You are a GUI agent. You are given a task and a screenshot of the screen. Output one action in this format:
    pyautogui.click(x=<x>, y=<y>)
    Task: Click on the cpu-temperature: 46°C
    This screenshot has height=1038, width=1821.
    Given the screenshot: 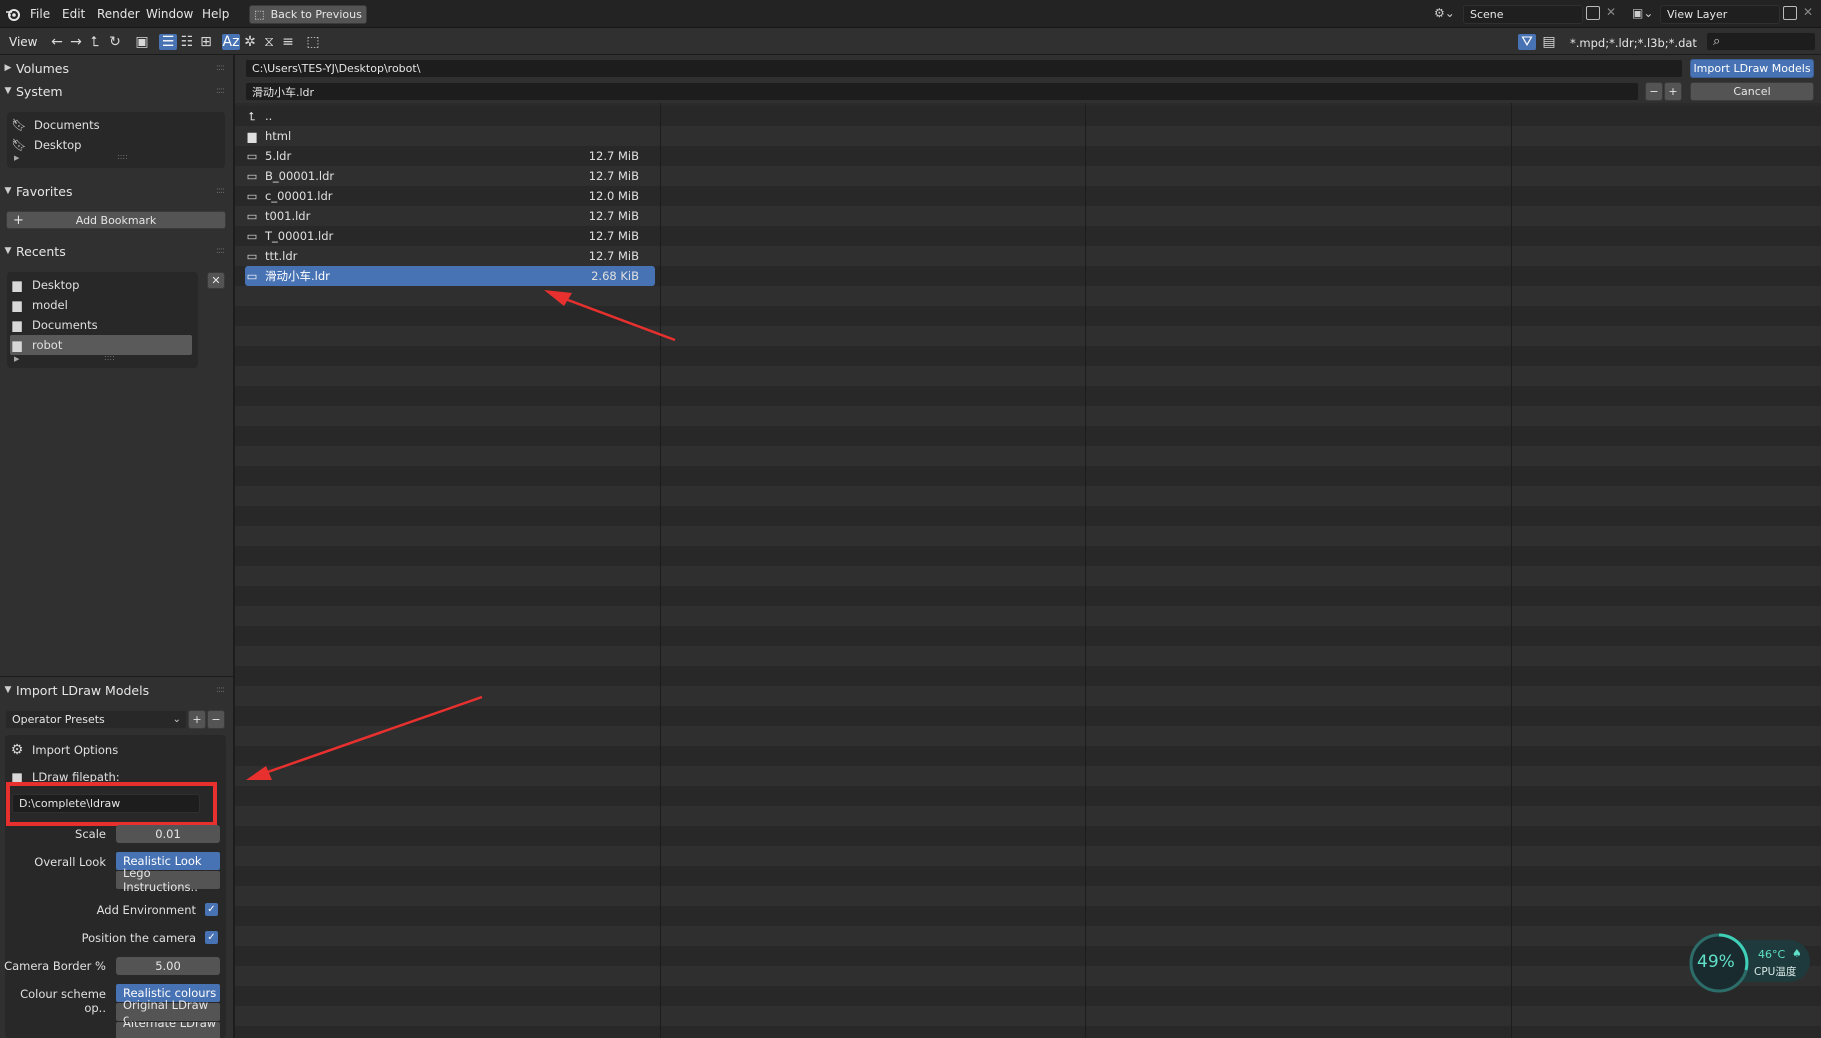 What is the action you would take?
    pyautogui.click(x=1772, y=954)
    